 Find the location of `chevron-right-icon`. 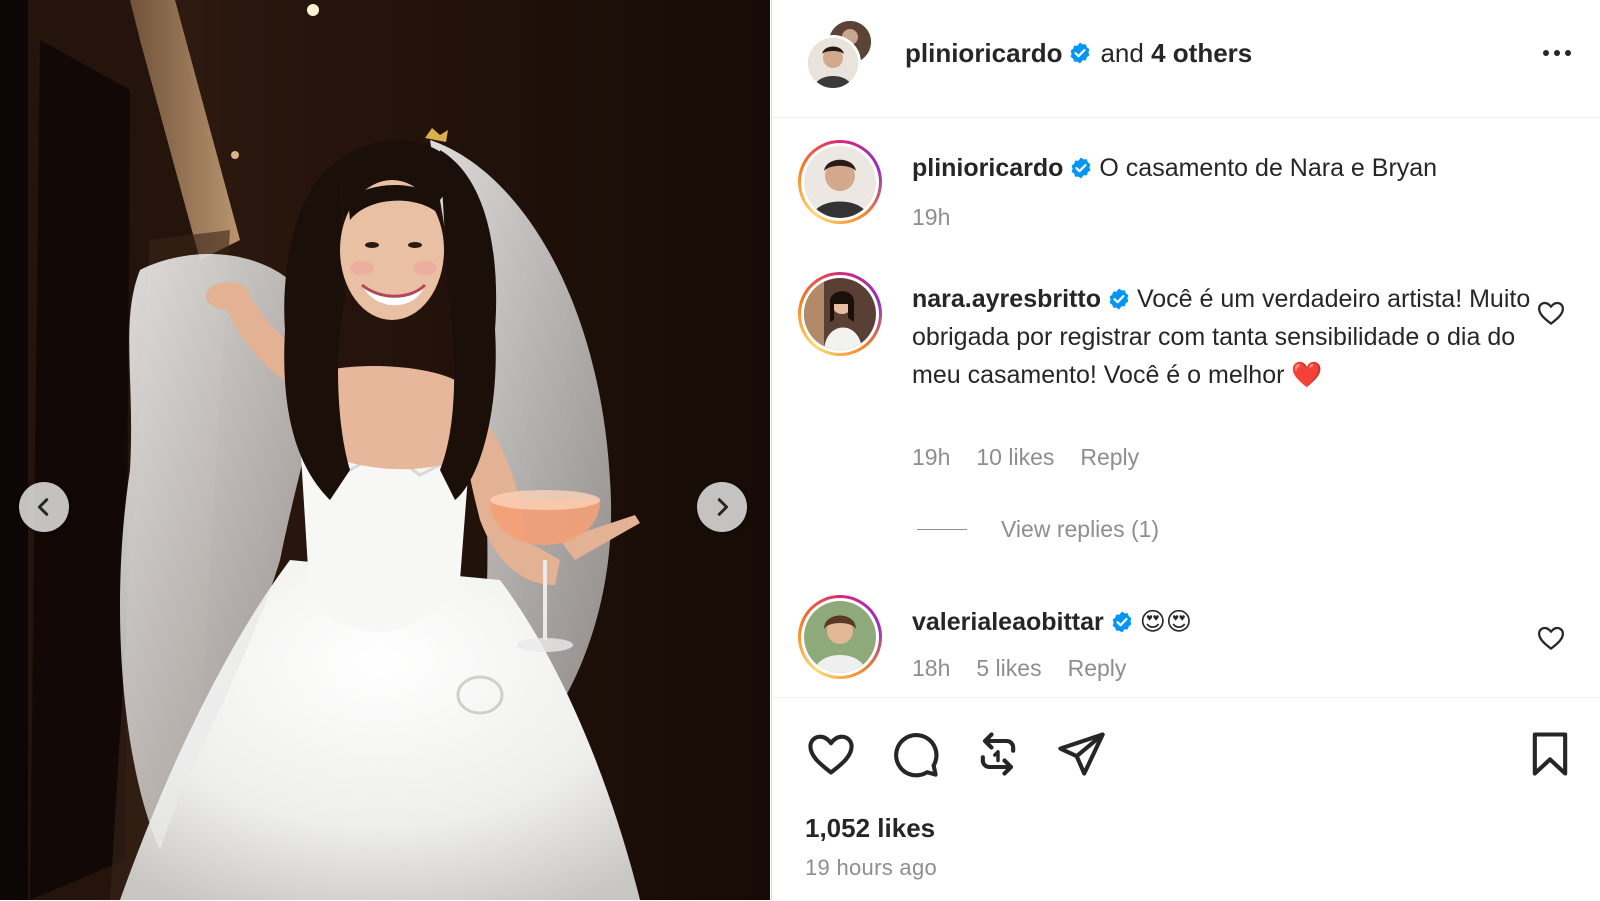

chevron-right-icon is located at coordinates (723, 507).